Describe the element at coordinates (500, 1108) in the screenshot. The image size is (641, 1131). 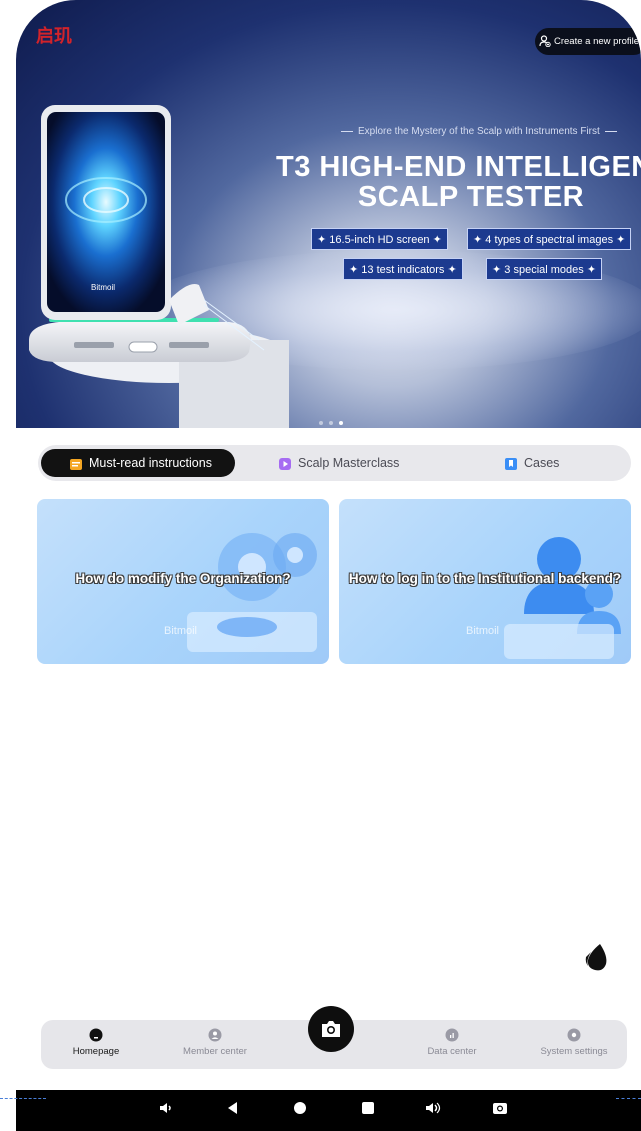
I see `screenshot-icon` at that location.